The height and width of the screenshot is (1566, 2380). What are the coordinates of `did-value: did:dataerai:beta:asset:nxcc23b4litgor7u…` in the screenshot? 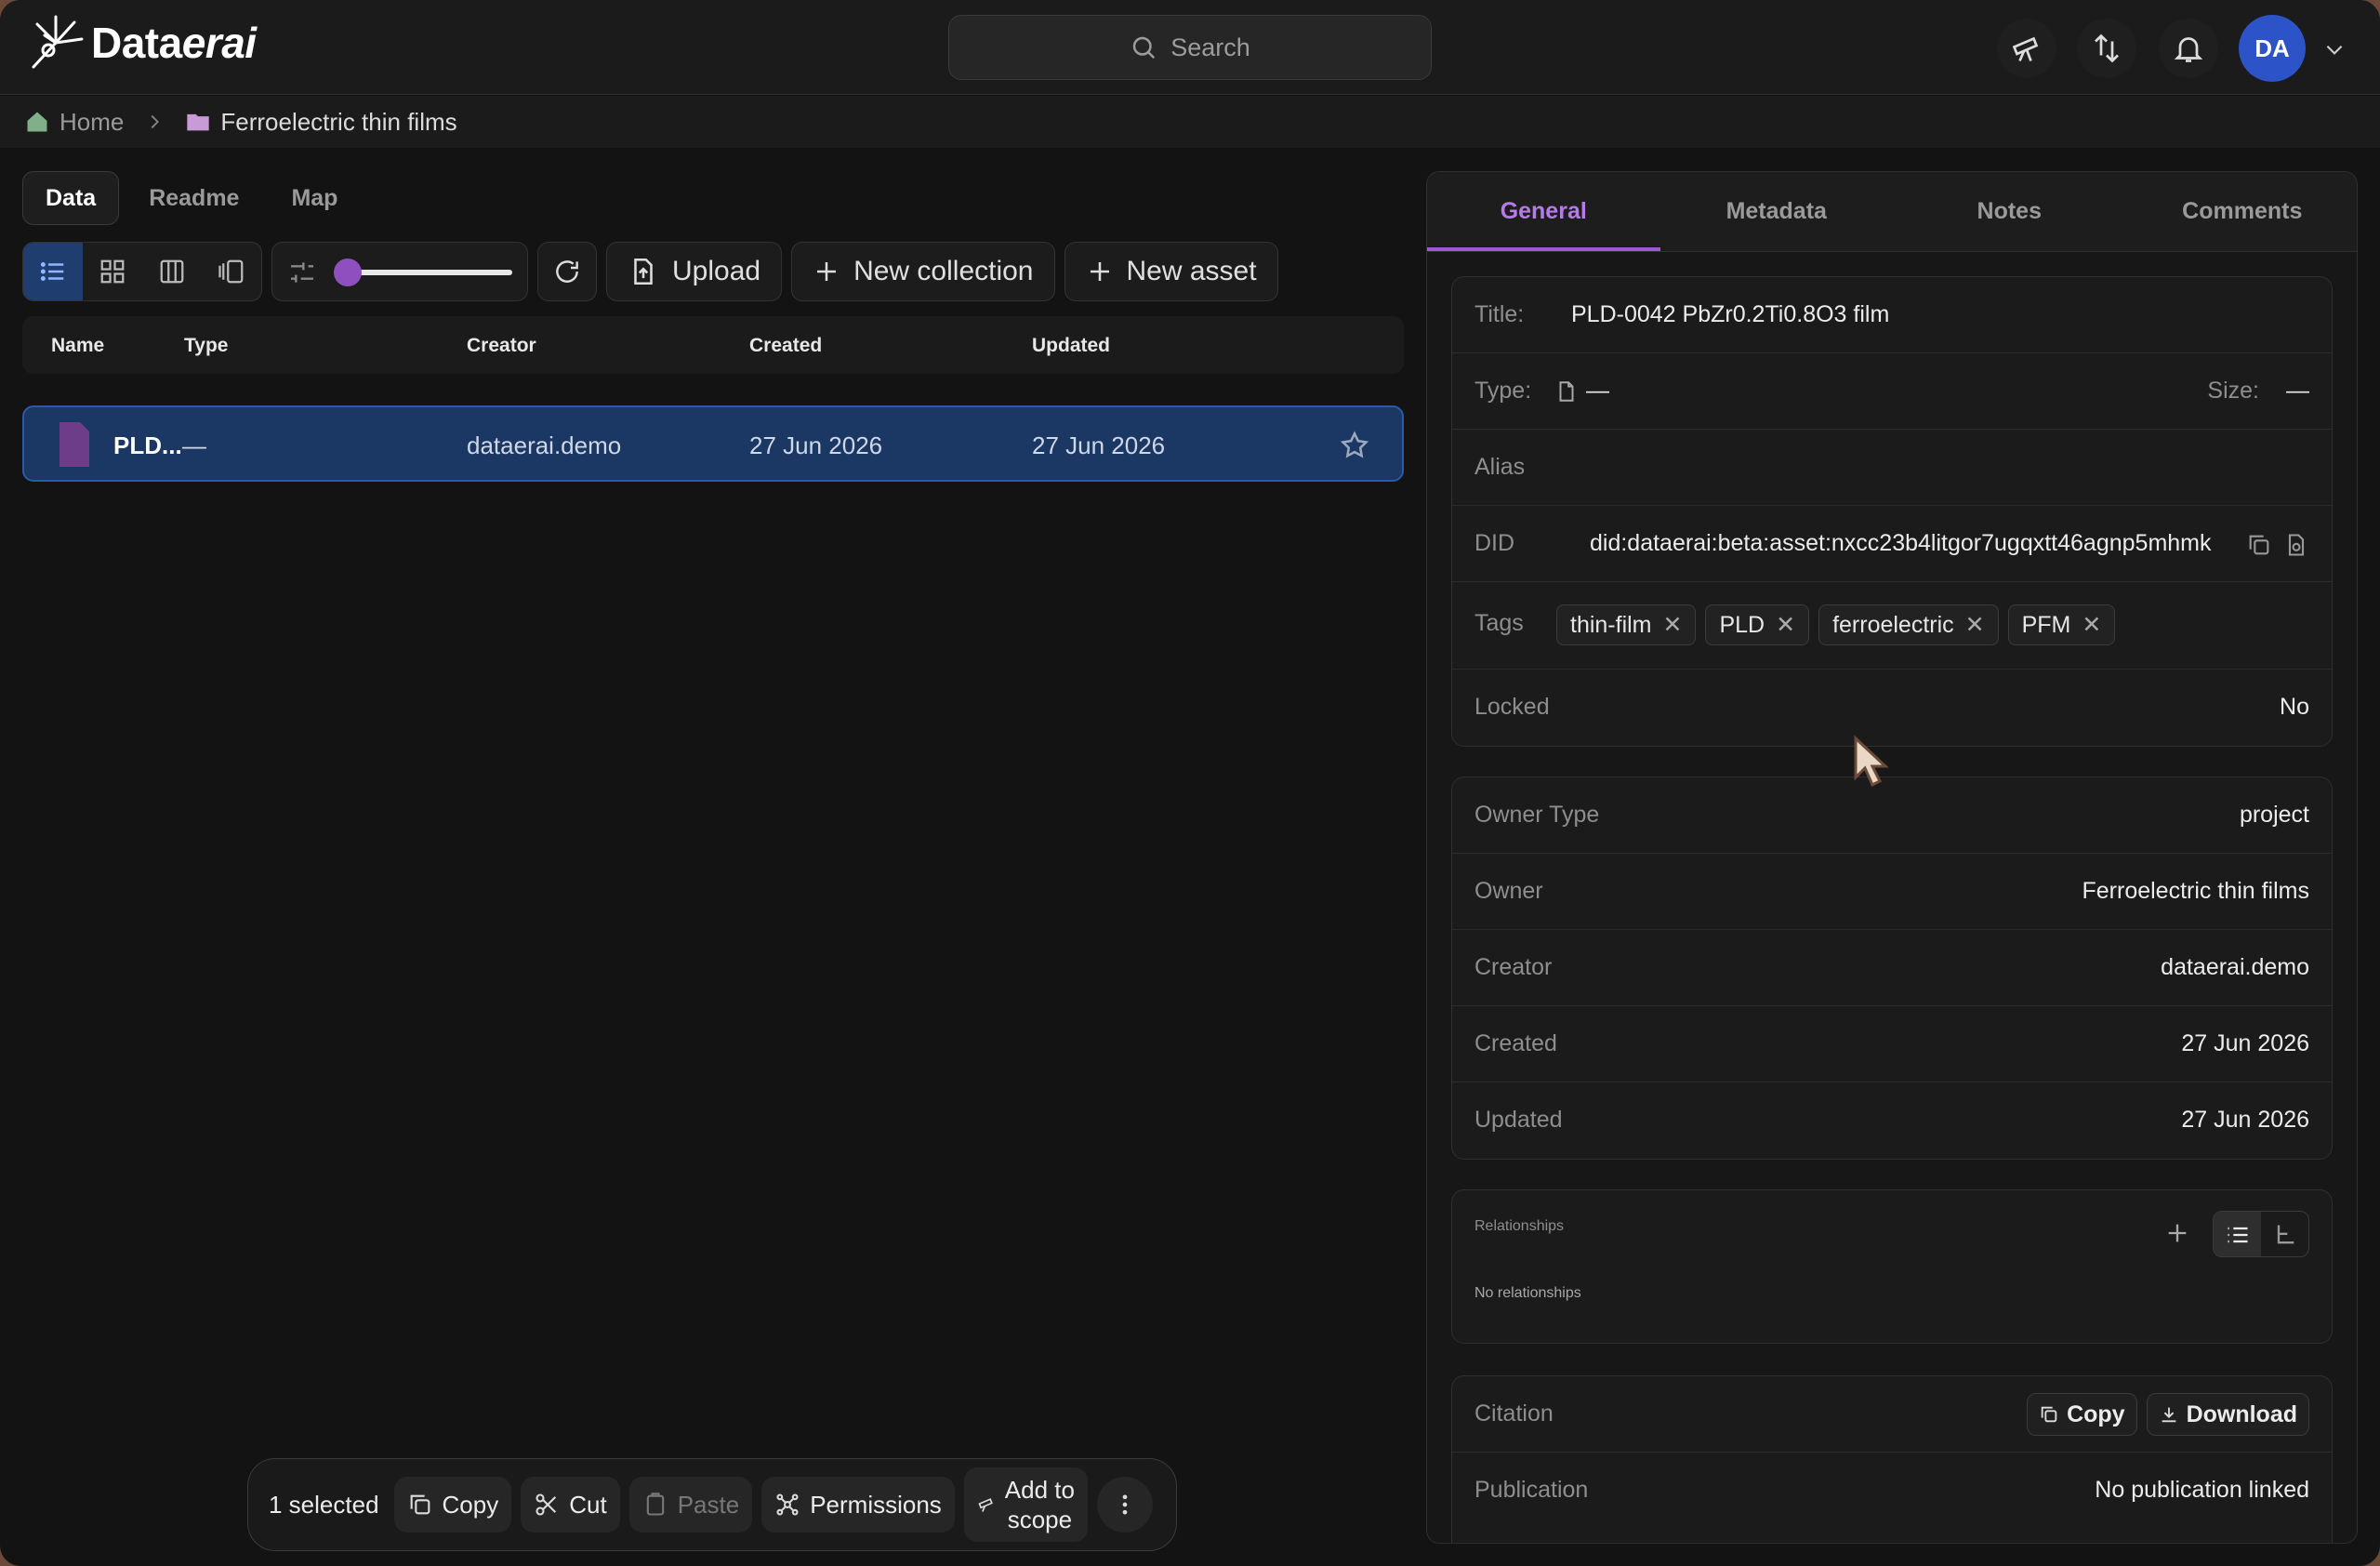 It's located at (1901, 543).